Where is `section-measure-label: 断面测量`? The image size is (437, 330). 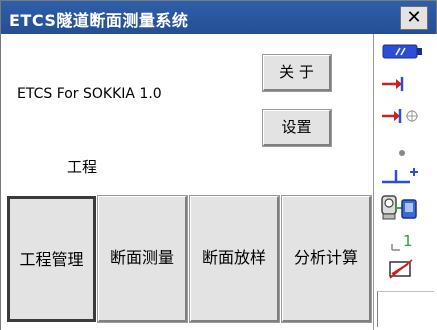
section-measure-label: 断面测量 is located at coordinates (141, 257).